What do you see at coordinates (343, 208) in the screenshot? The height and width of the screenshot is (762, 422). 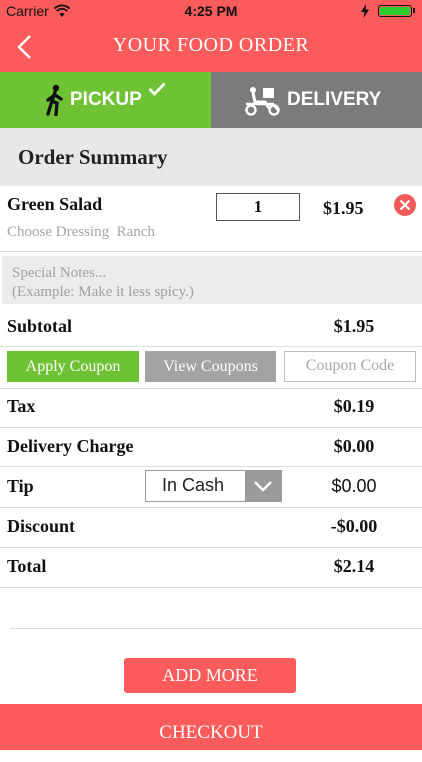 I see `item-price: $1.95` at bounding box center [343, 208].